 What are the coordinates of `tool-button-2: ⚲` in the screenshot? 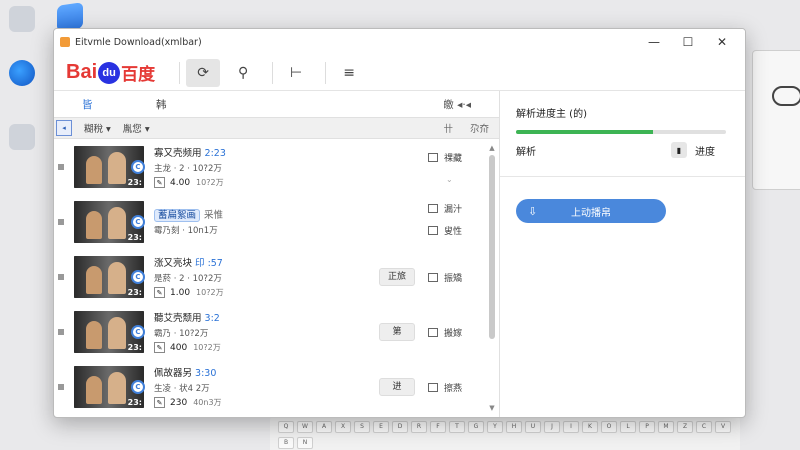 It's located at (243, 73).